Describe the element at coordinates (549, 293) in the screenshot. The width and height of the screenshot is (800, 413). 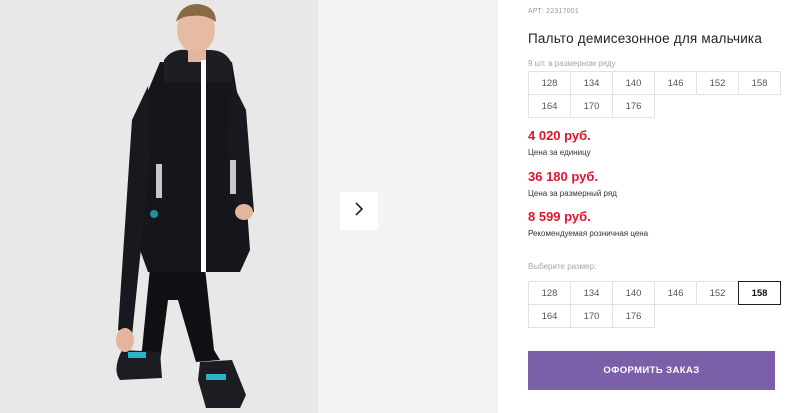
I see `size-option: 128` at that location.